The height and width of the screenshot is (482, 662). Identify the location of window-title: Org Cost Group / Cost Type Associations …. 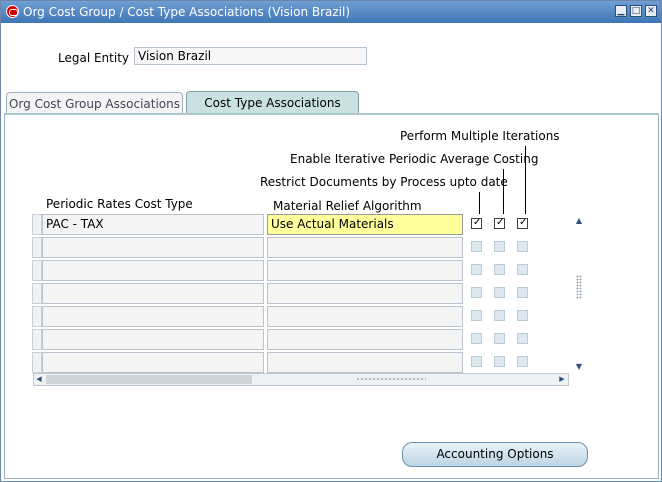
(187, 12).